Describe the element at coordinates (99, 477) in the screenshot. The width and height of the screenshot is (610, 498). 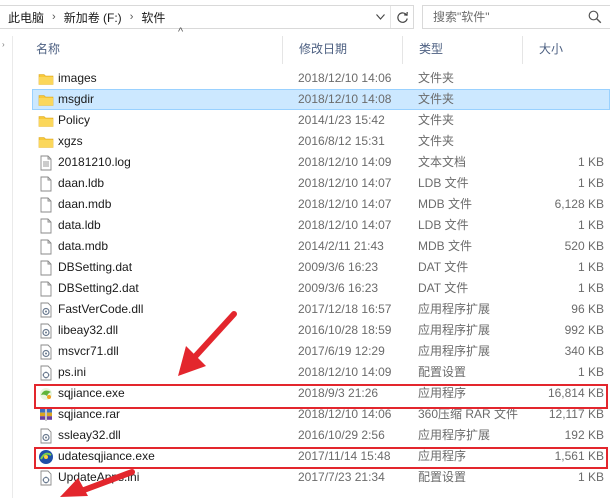
I see `file-name: UpdateApps.ini` at that location.